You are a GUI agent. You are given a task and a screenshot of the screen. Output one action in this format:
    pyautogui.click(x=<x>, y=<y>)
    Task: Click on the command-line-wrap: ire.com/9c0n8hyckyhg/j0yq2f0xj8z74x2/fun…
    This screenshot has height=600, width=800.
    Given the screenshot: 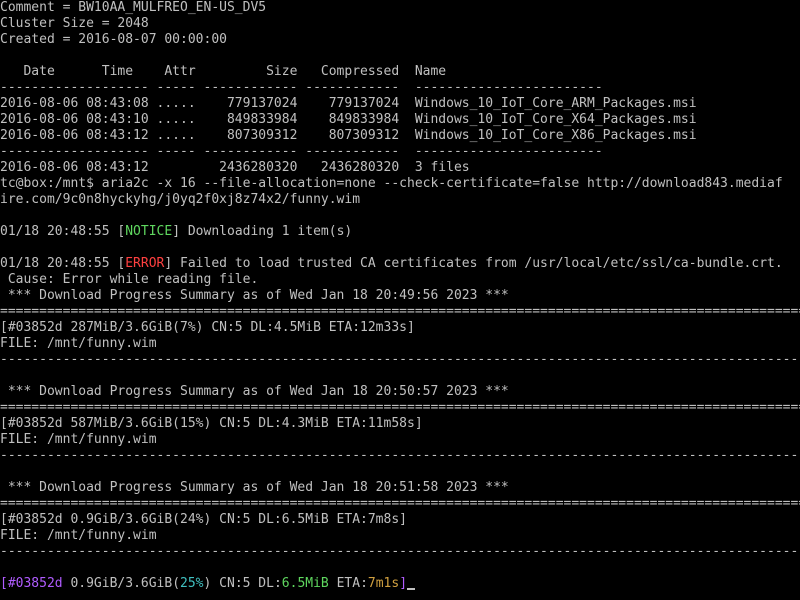 What is the action you would take?
    pyautogui.click(x=180, y=199)
    